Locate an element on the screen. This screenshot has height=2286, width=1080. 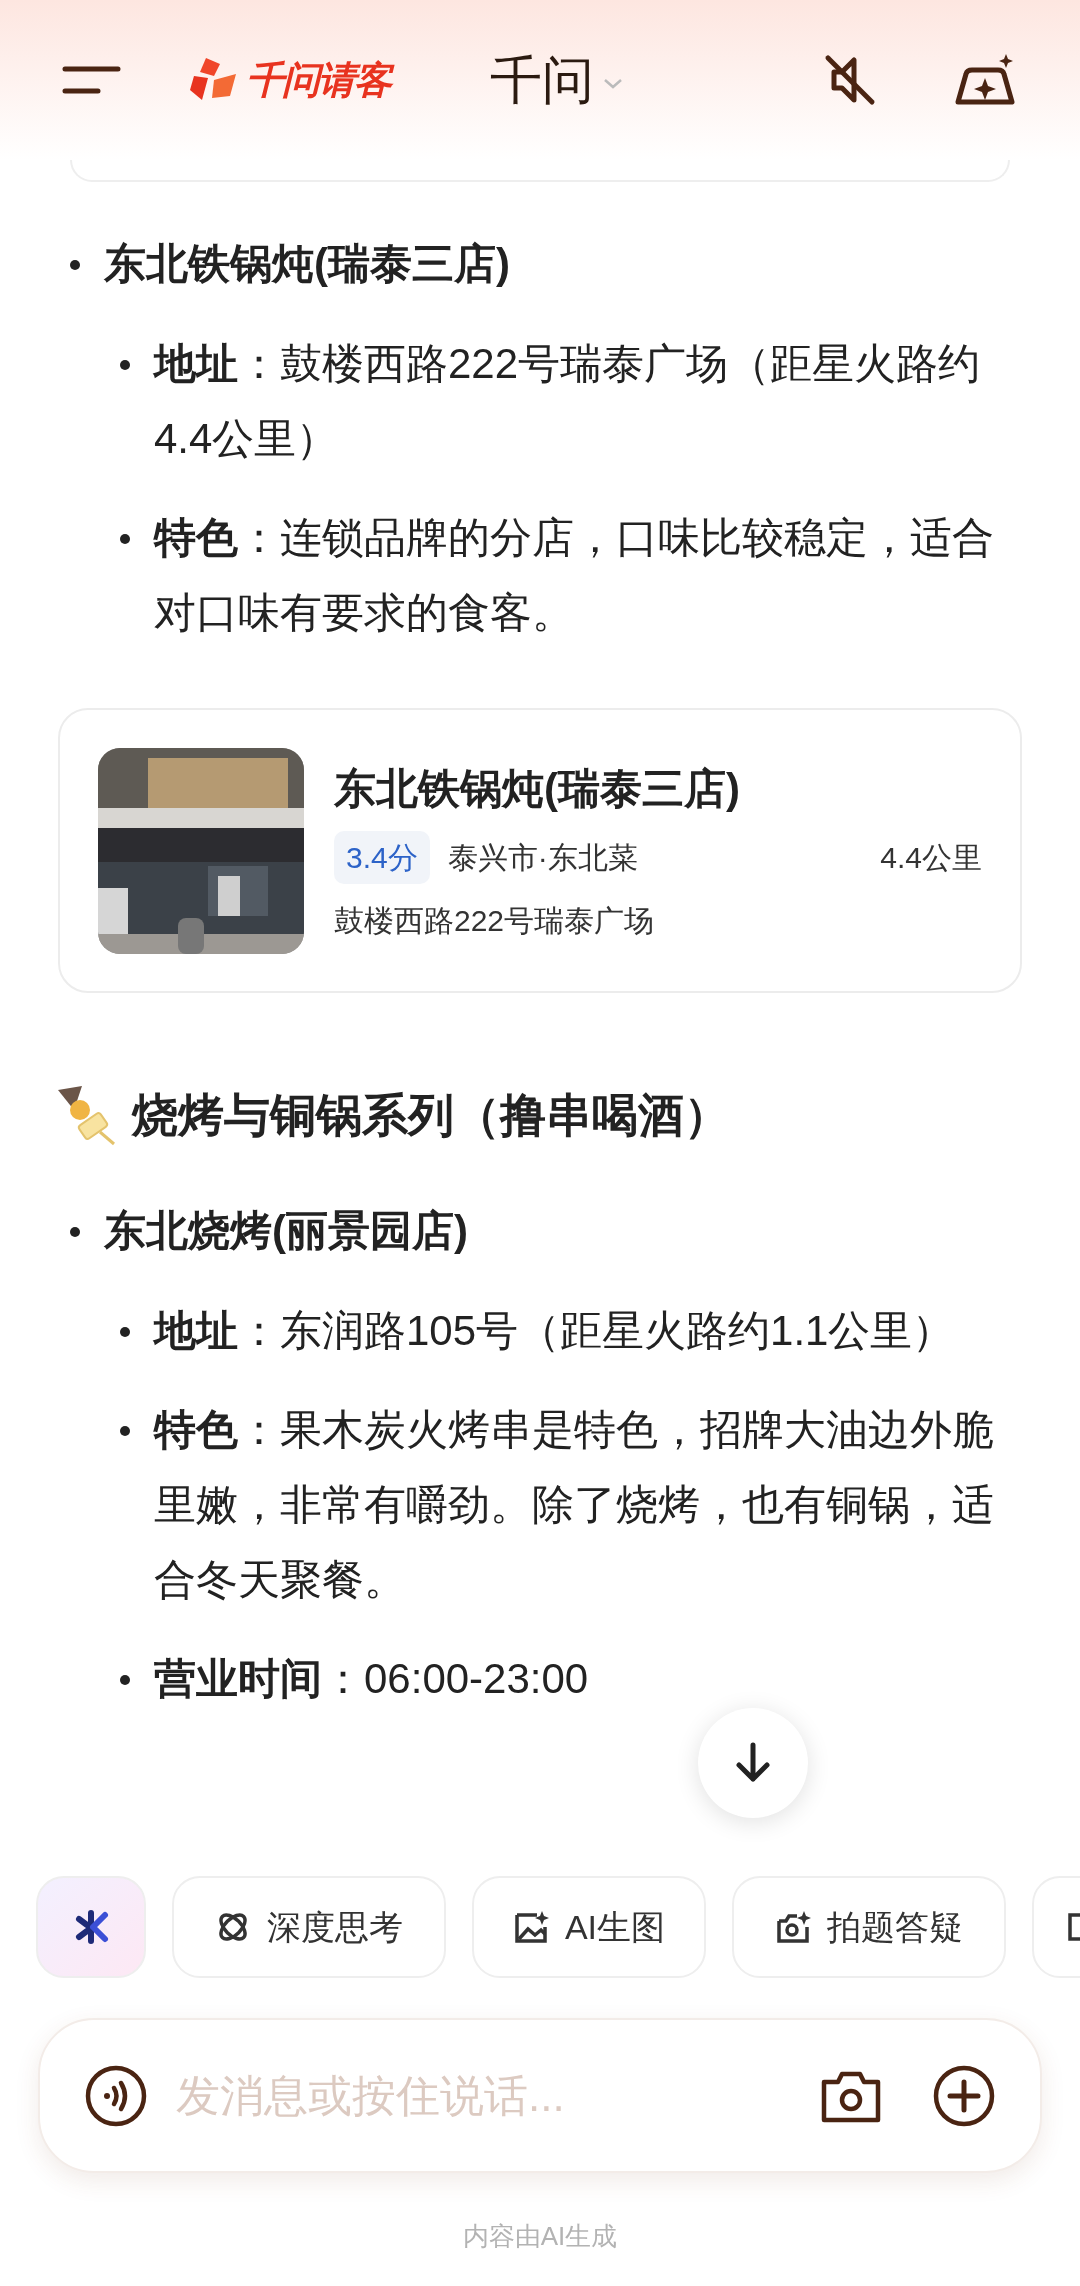
camera-sparkle-icon is located at coordinates (793, 1927).